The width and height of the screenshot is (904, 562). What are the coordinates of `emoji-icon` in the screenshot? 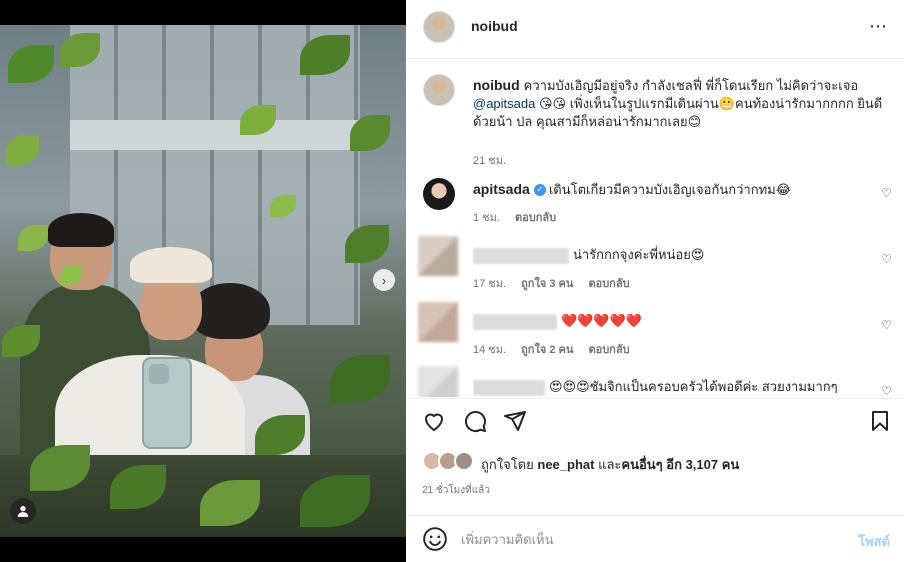 It's located at (435, 539).